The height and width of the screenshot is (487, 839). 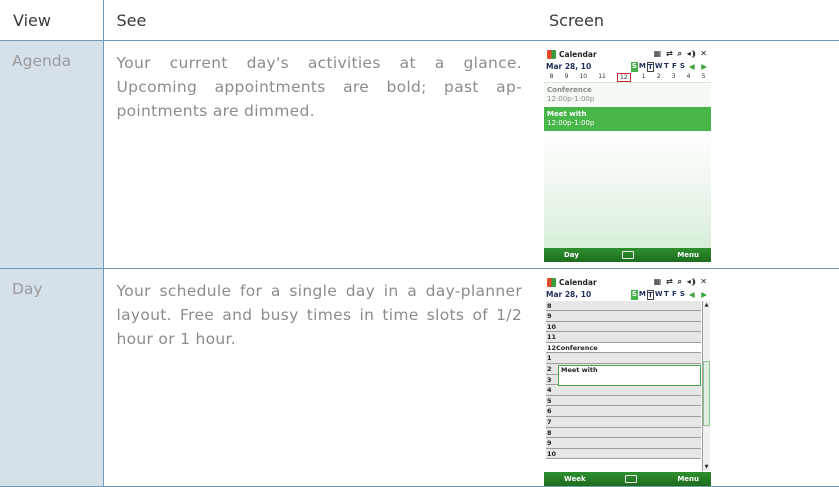 I want to click on softkey-bar: Day Menu, so click(x=627, y=254).